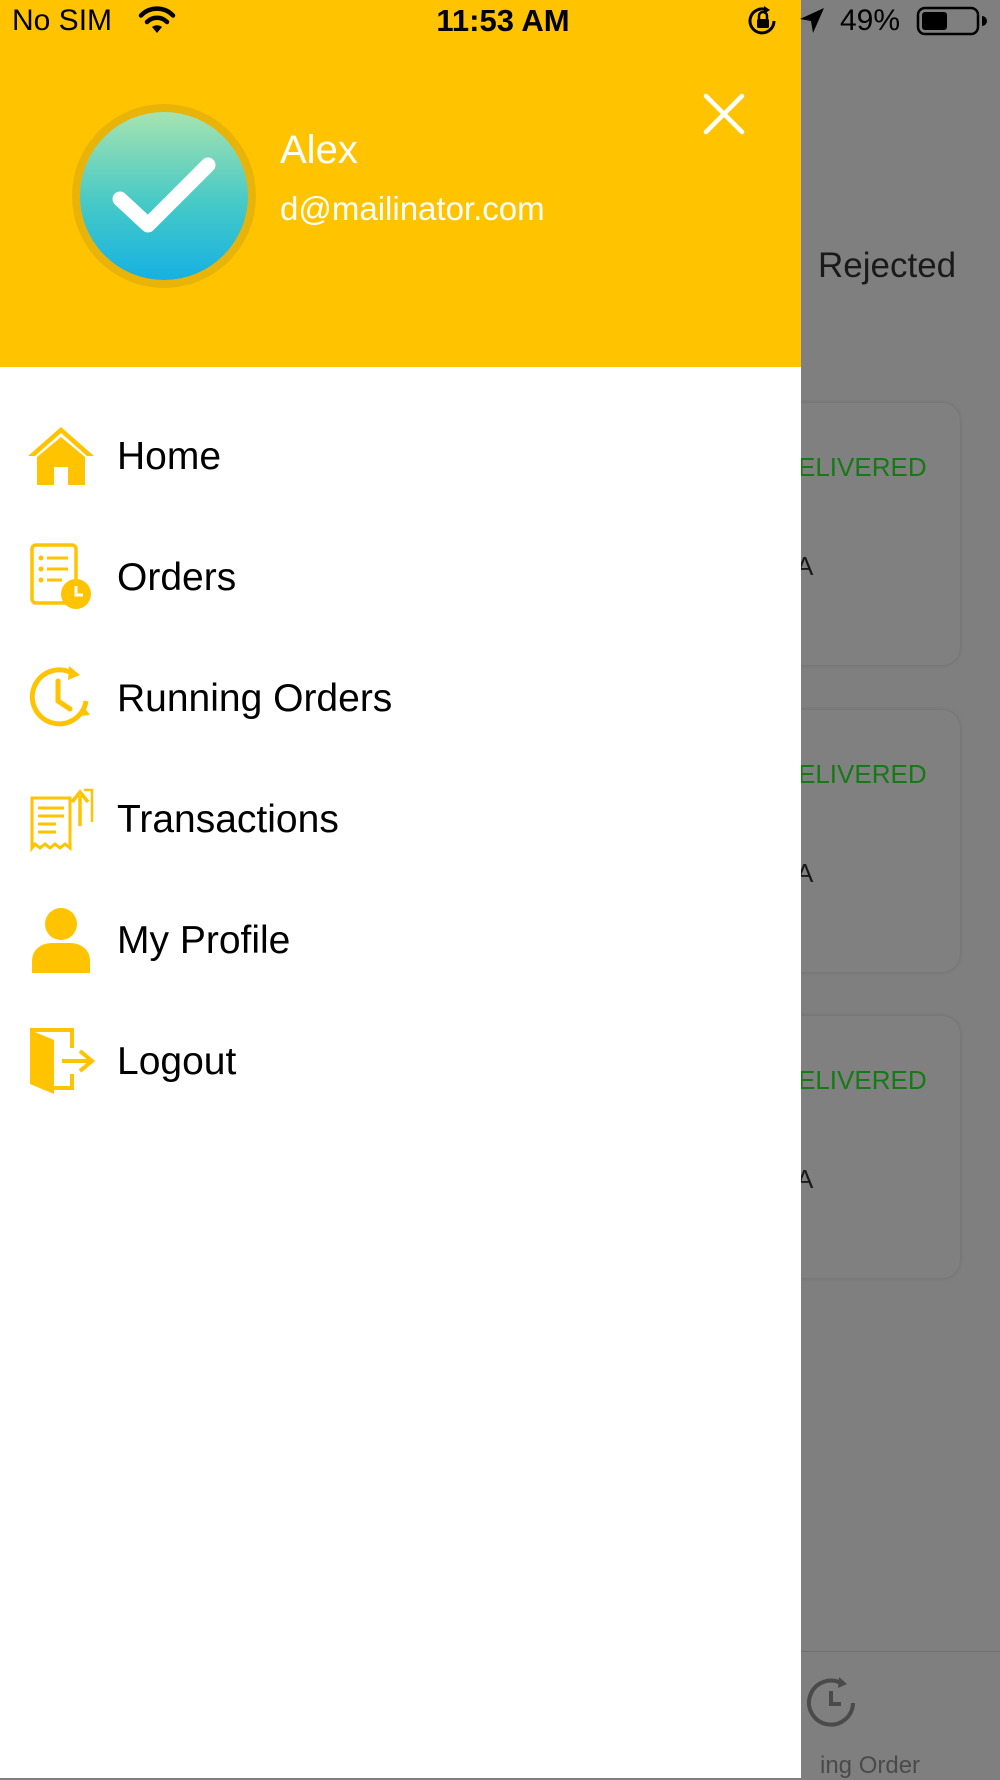 The width and height of the screenshot is (1000, 1780). What do you see at coordinates (255, 698) in the screenshot?
I see `menu-label-running-orders: Running Orders` at bounding box center [255, 698].